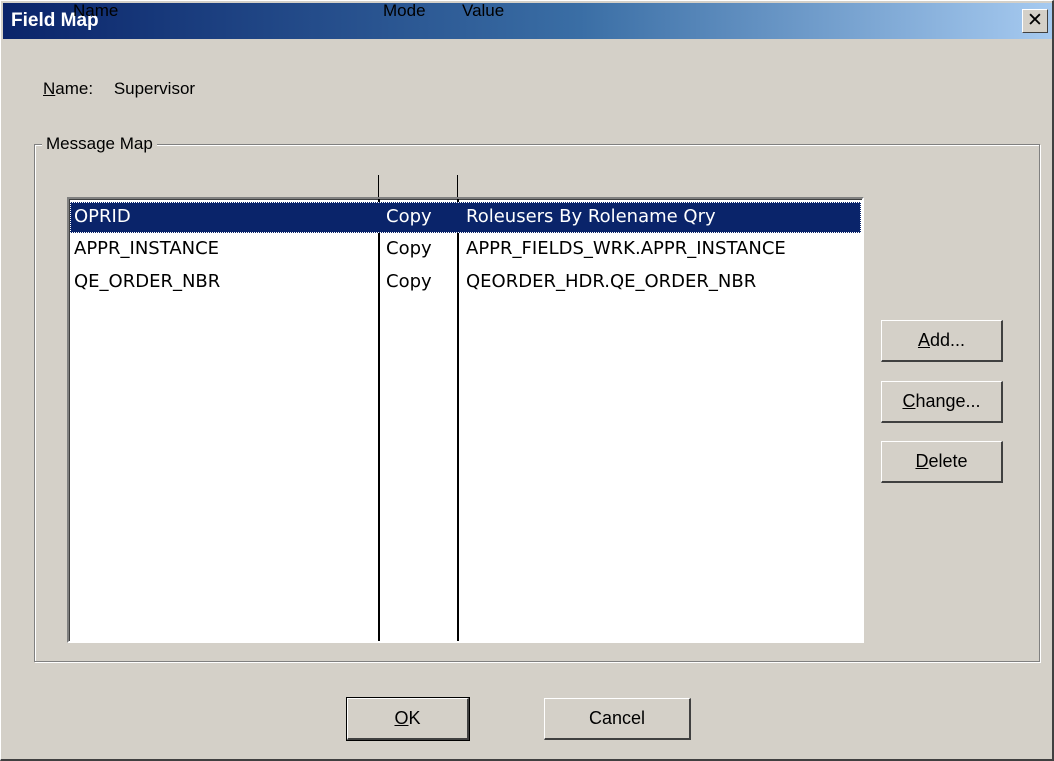 This screenshot has height=761, width=1054. Describe the element at coordinates (591, 216) in the screenshot. I see `row-value: Roleusers By Rolename Qry` at that location.